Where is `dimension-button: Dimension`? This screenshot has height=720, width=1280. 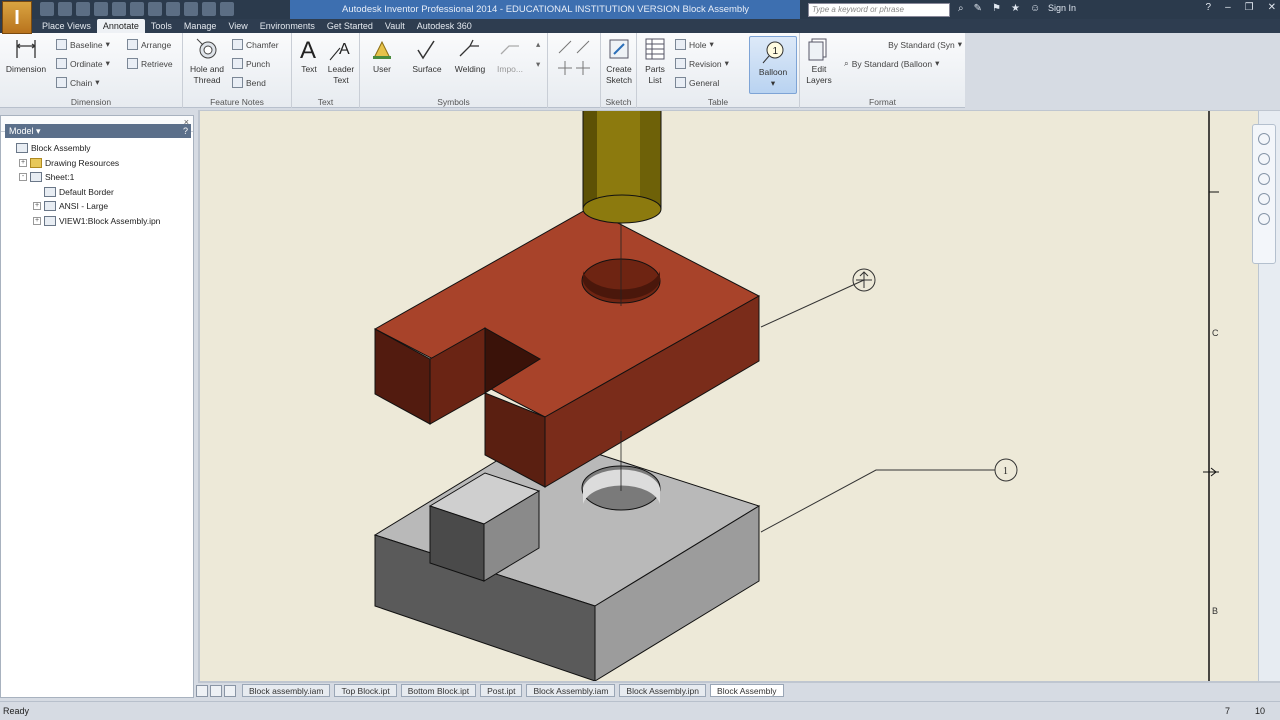 dimension-button: Dimension is located at coordinates (26, 55).